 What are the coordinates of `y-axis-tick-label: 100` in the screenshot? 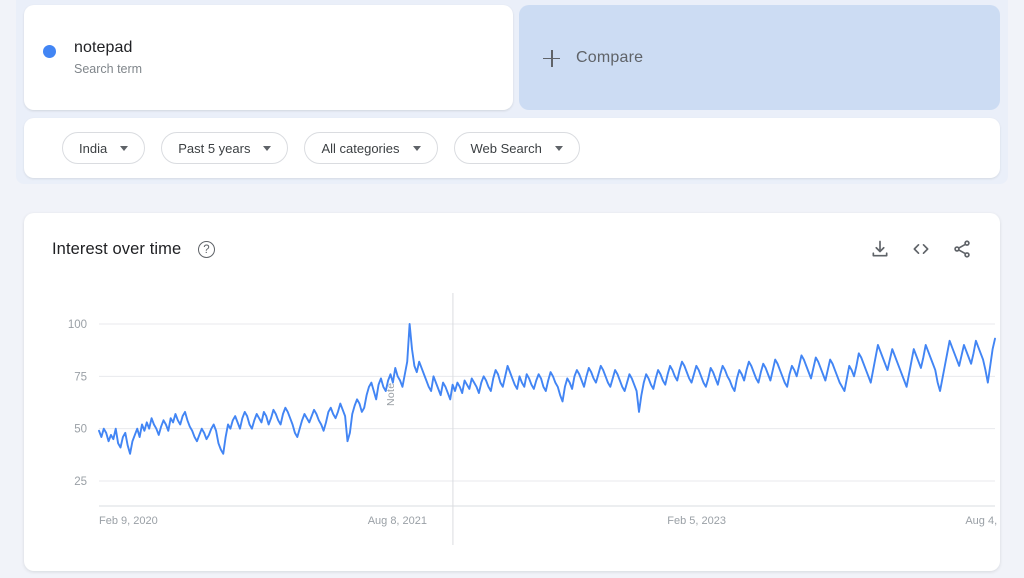 It's located at (77, 325).